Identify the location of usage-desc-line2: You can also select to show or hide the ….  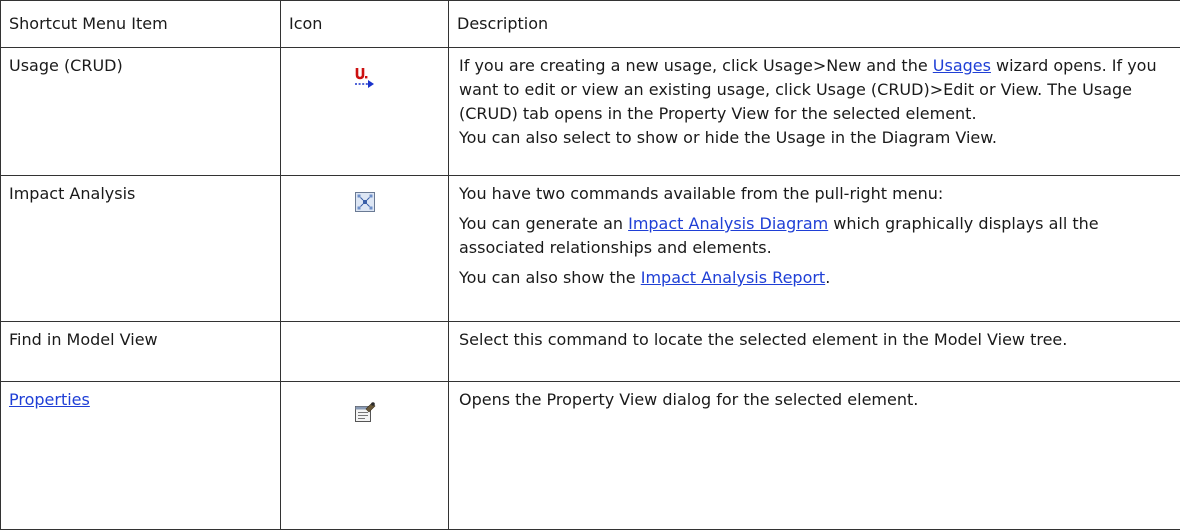
(814, 138).